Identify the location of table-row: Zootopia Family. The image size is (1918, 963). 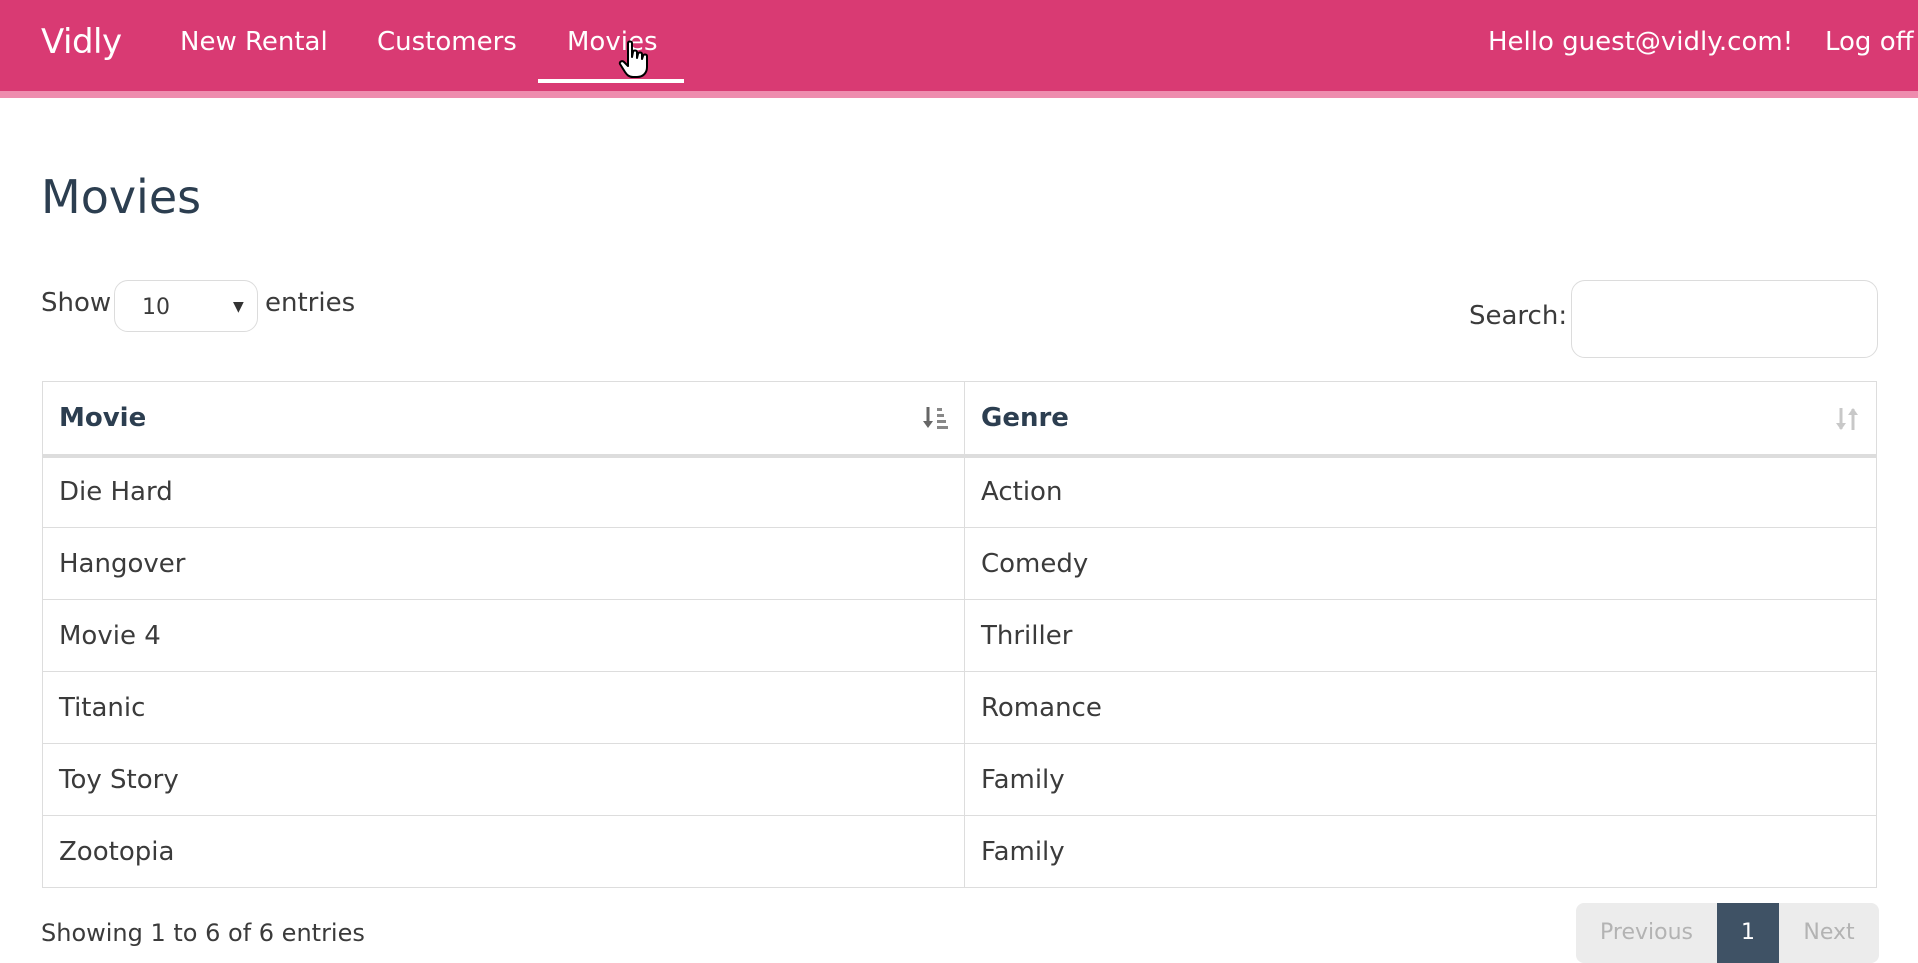
(959, 851).